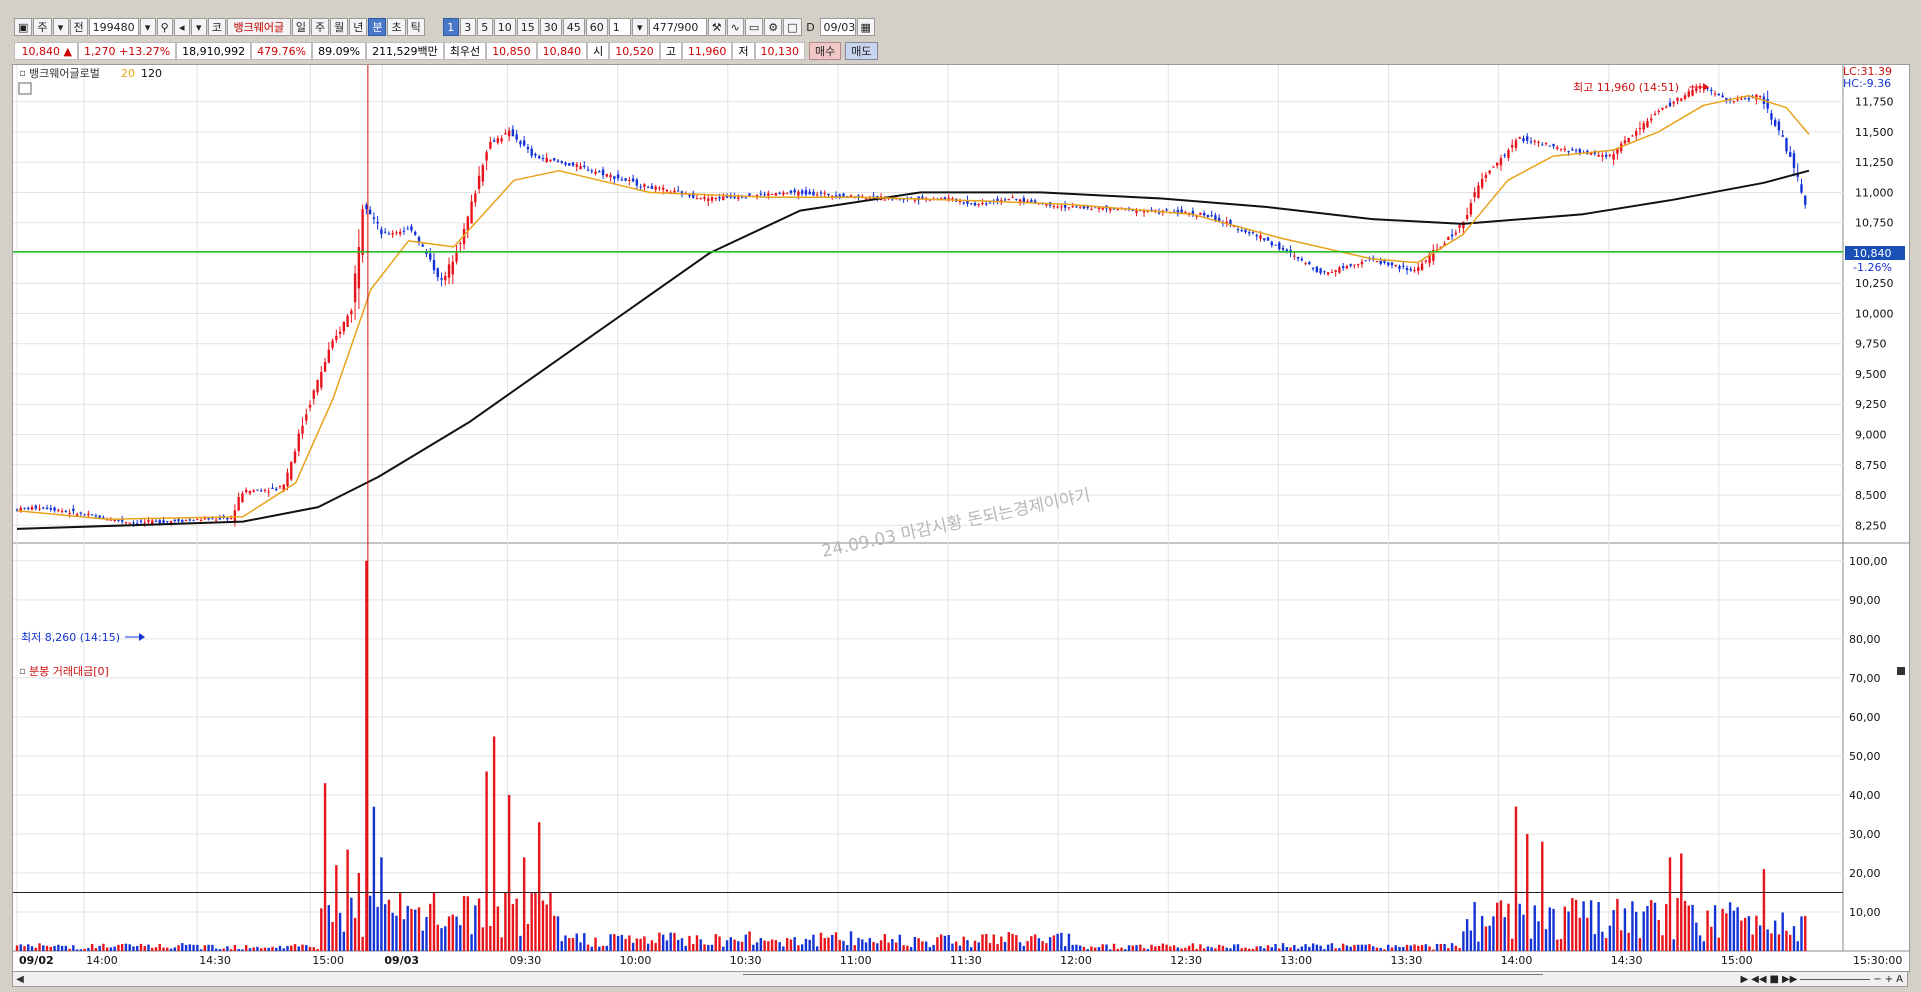  Describe the element at coordinates (396, 27) in the screenshot. I see `tab-second: 초` at that location.